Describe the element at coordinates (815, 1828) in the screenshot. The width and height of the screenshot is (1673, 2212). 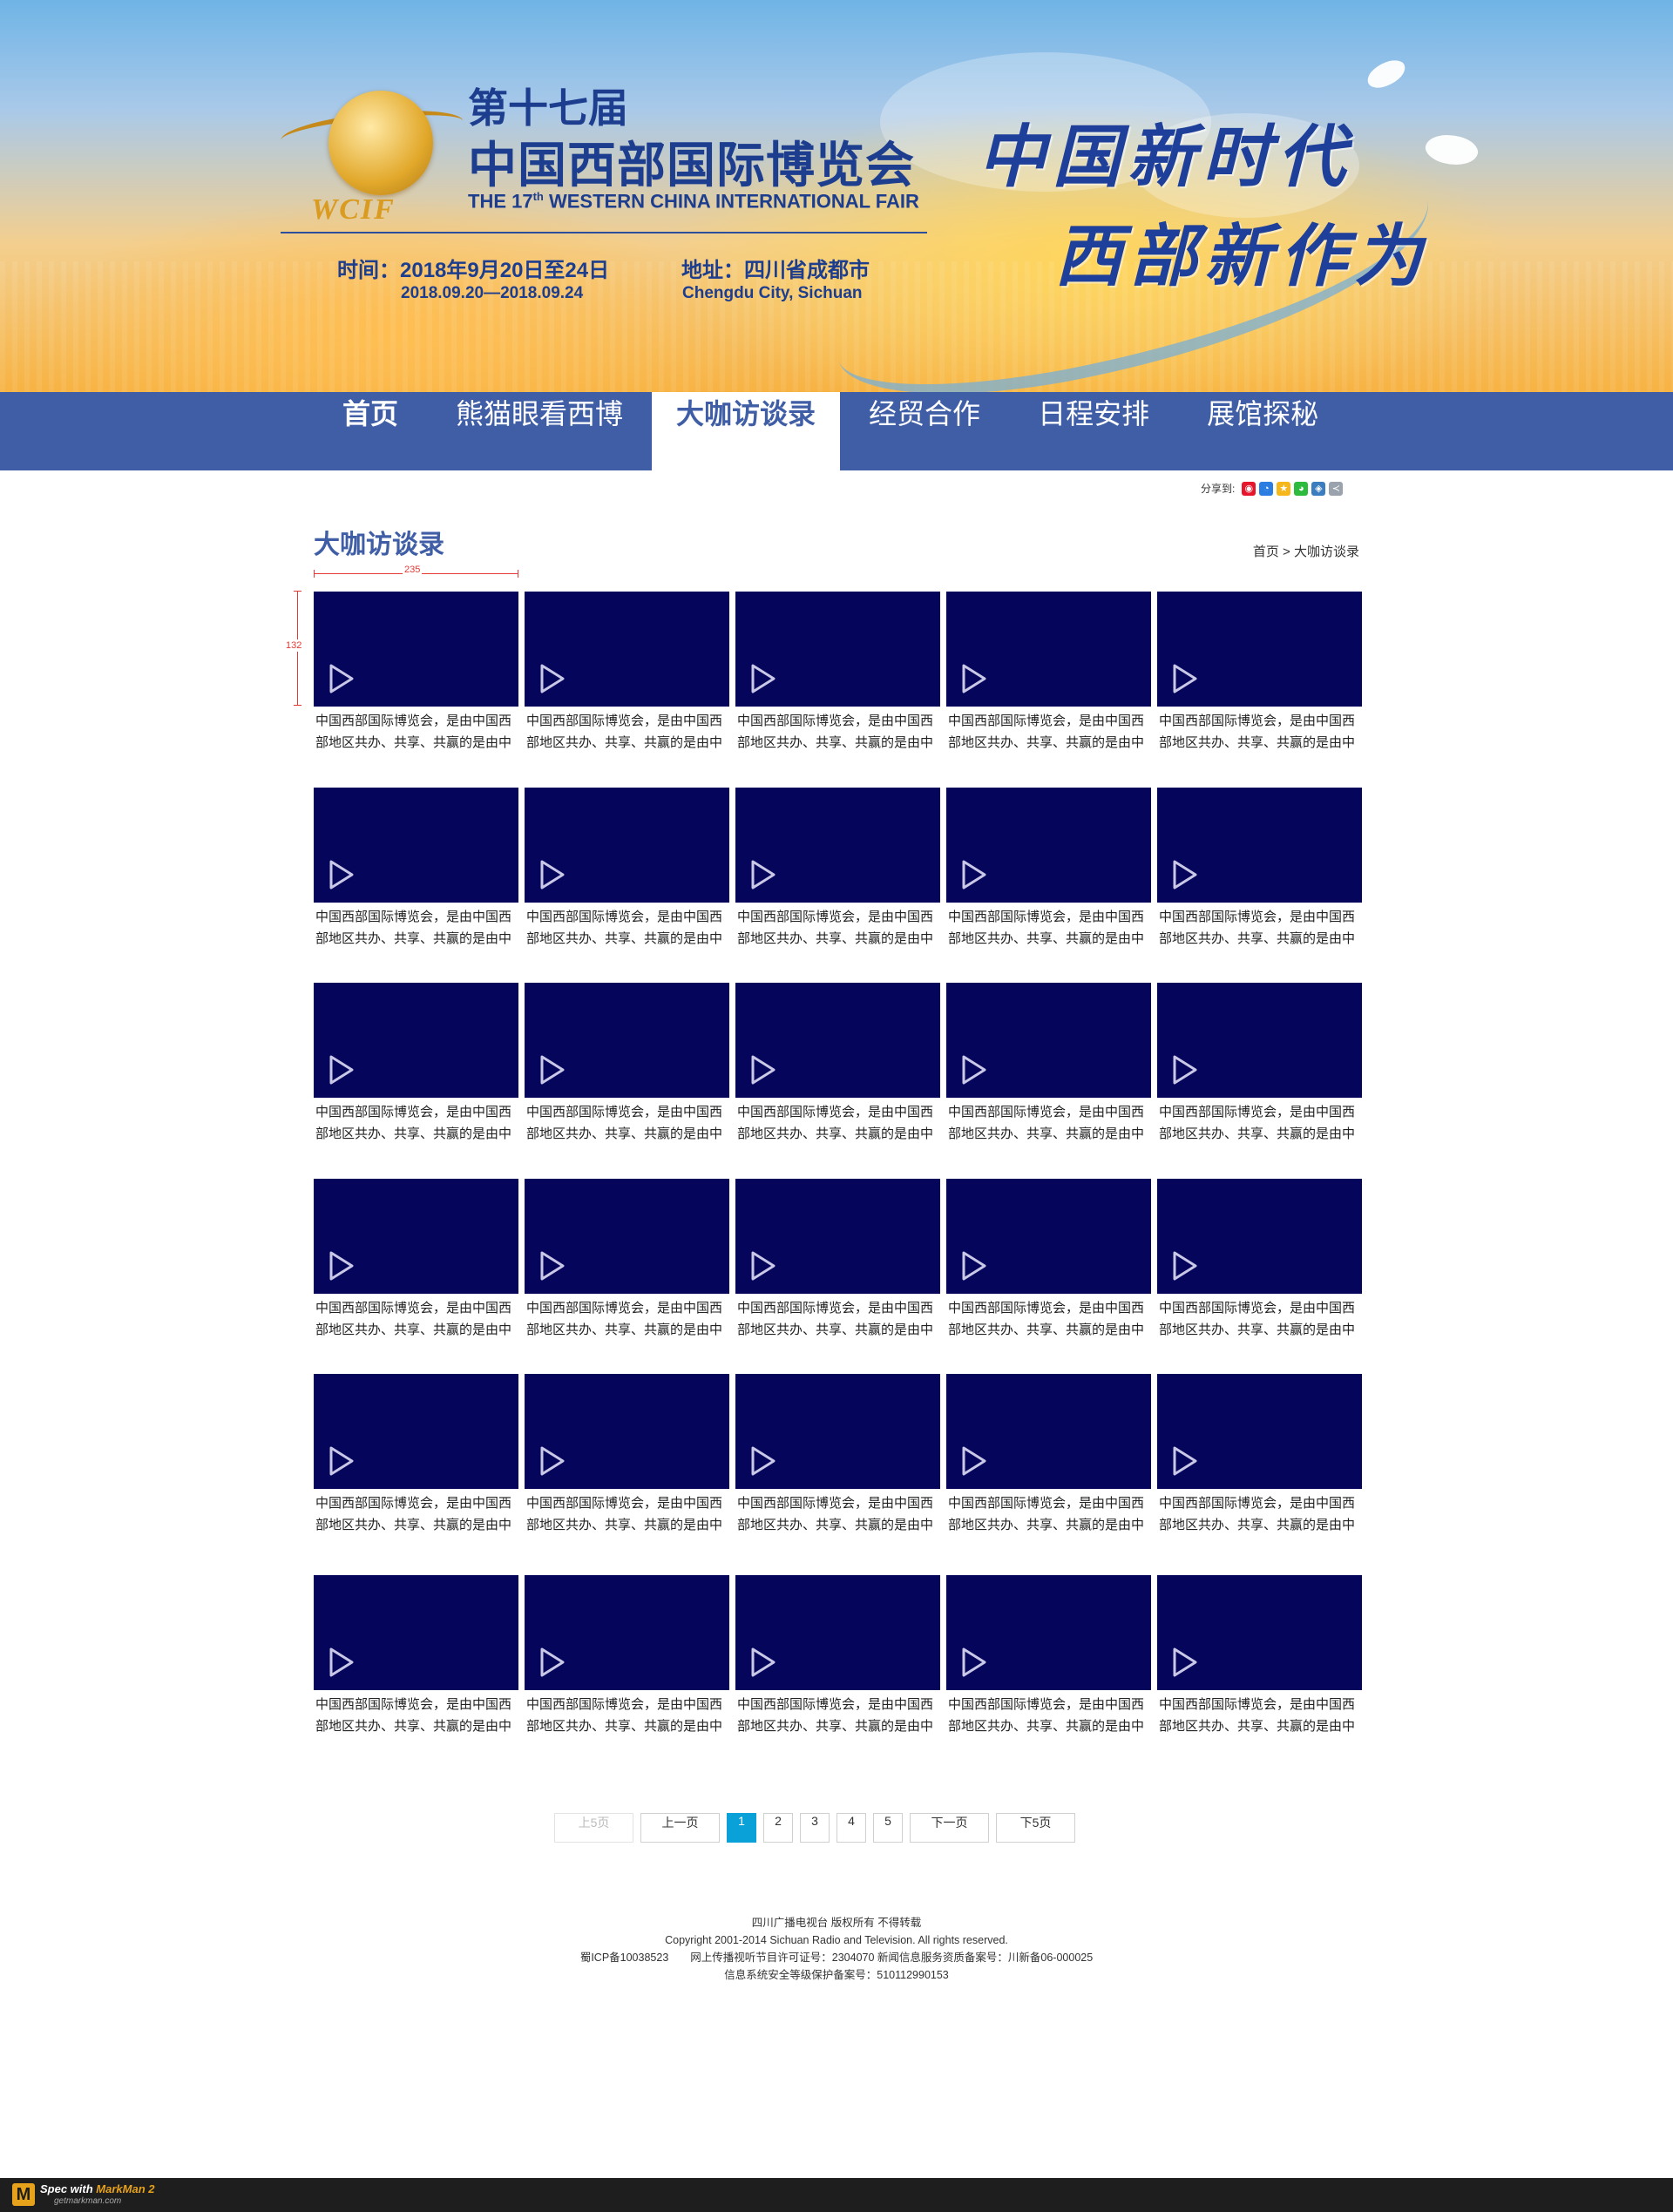
I see `page-number-button: 3` at that location.